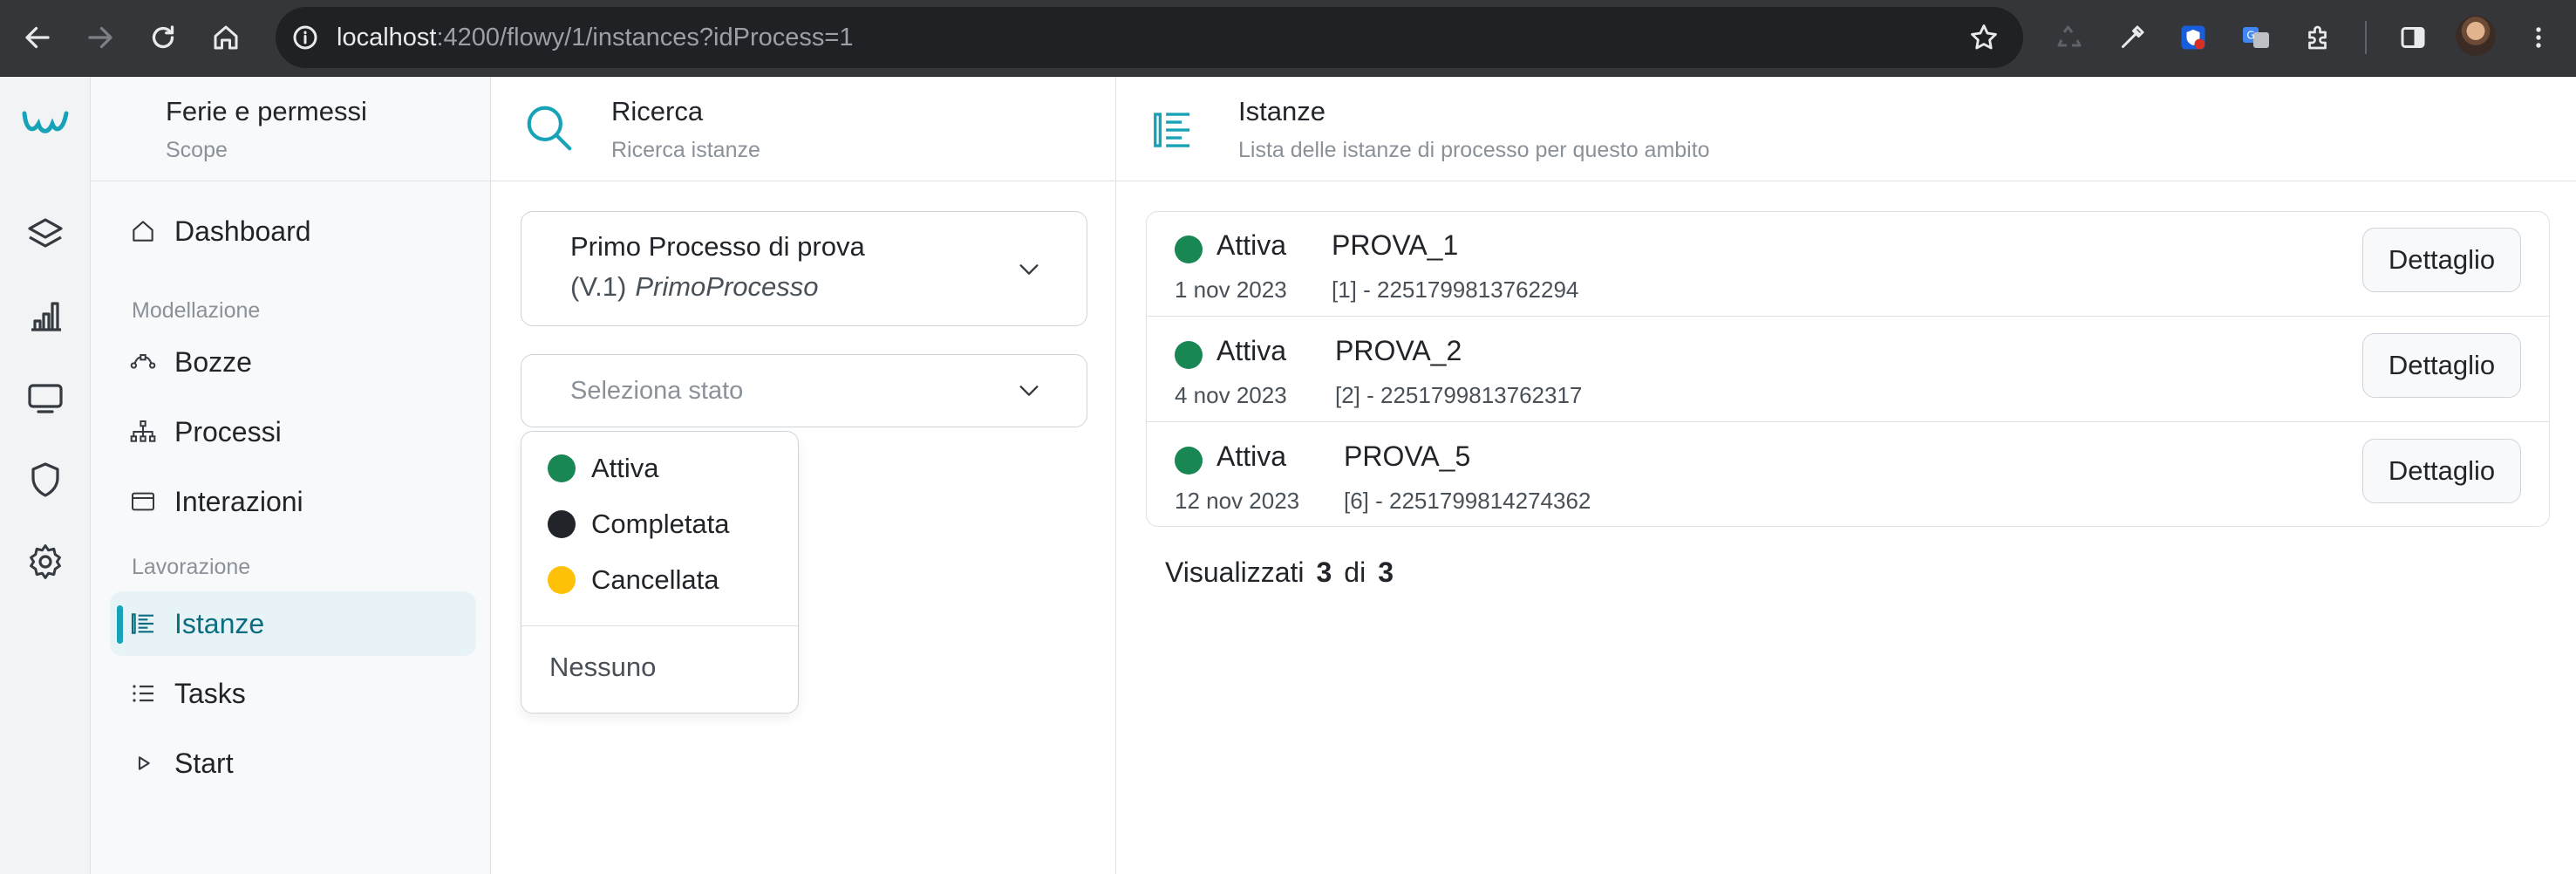 Image resolution: width=2576 pixels, height=874 pixels. What do you see at coordinates (603, 667) in the screenshot?
I see `state-option-none: Nessuno` at bounding box center [603, 667].